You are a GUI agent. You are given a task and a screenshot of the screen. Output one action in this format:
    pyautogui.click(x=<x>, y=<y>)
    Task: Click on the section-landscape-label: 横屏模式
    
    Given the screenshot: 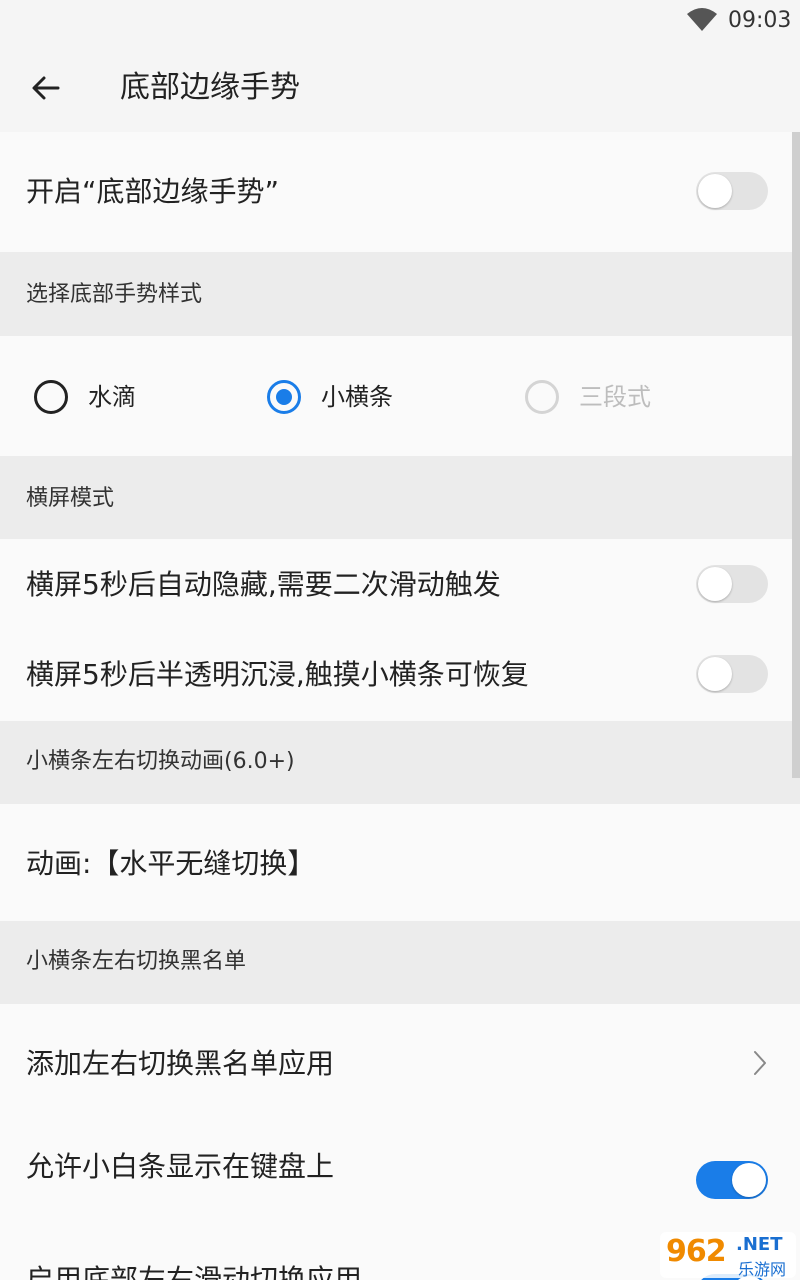 What is the action you would take?
    pyautogui.click(x=70, y=498)
    